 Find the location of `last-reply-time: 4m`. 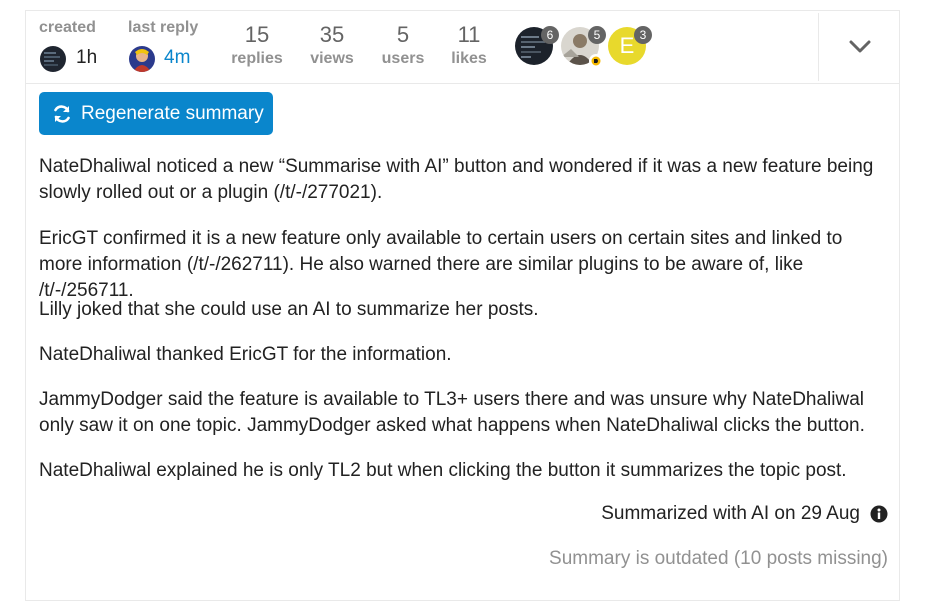

last-reply-time: 4m is located at coordinates (177, 58).